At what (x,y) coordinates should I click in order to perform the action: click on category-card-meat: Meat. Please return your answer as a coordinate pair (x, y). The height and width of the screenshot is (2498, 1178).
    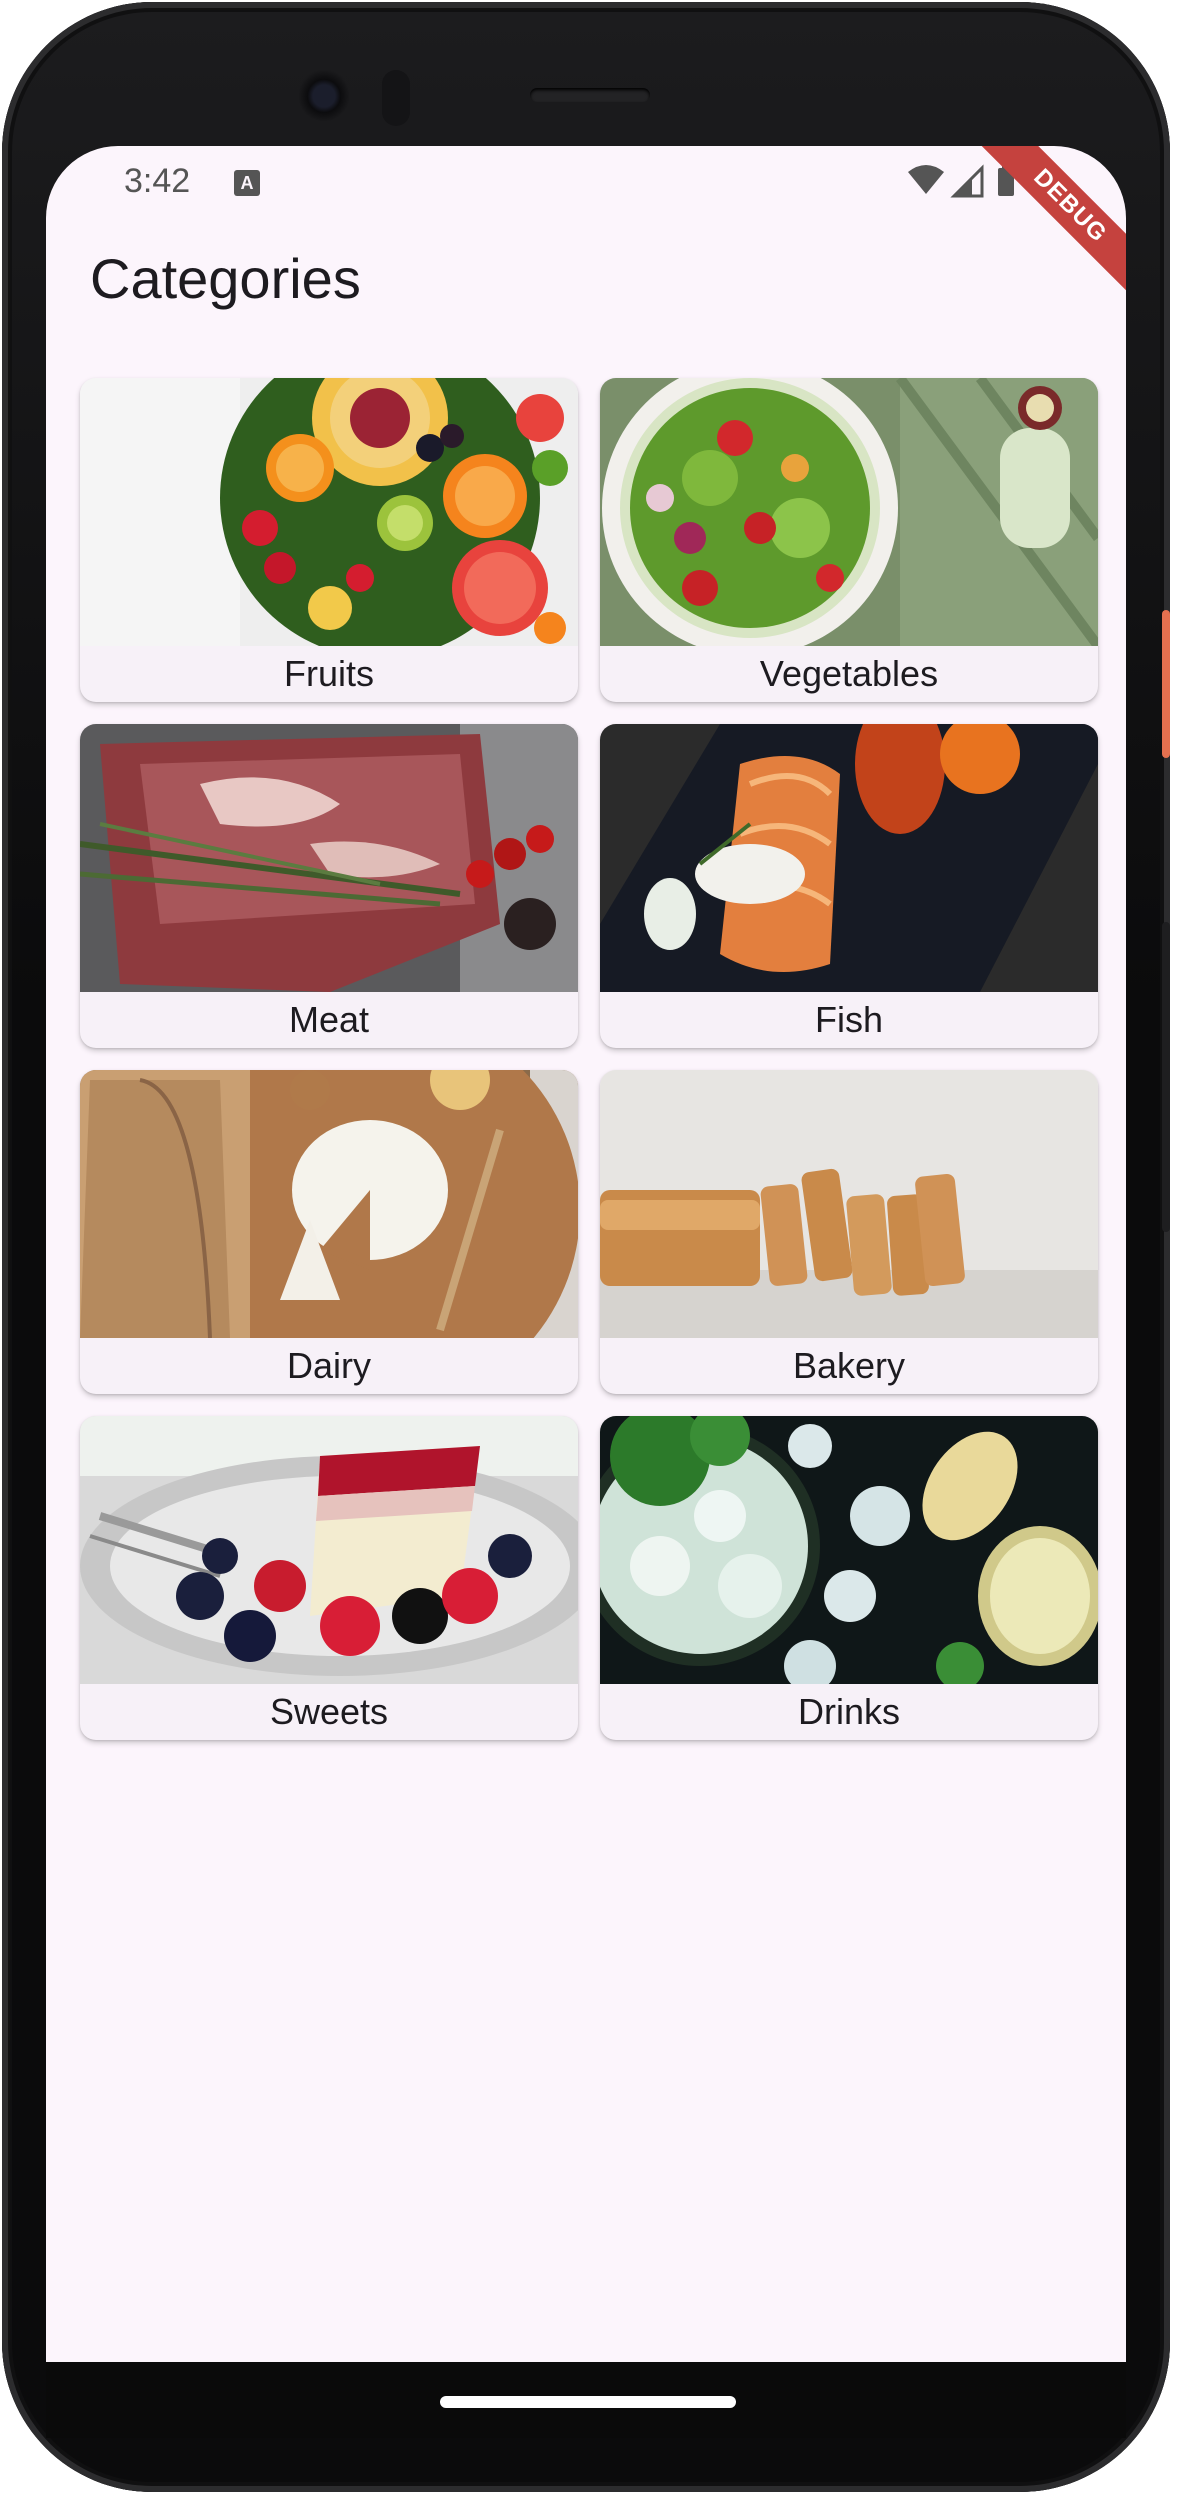
    Looking at the image, I should click on (329, 886).